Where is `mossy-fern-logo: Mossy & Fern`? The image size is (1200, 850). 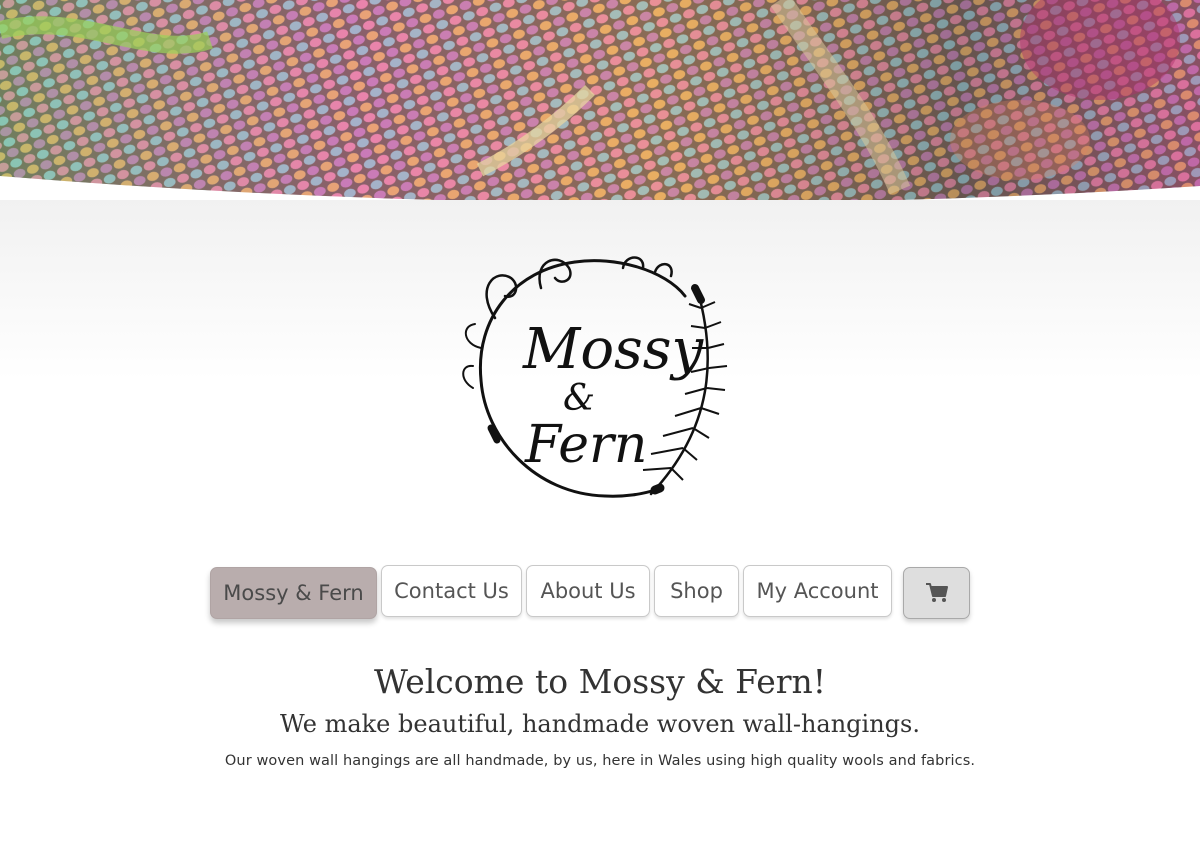
mossy-fern-logo: Mossy & Fern is located at coordinates (600, 379).